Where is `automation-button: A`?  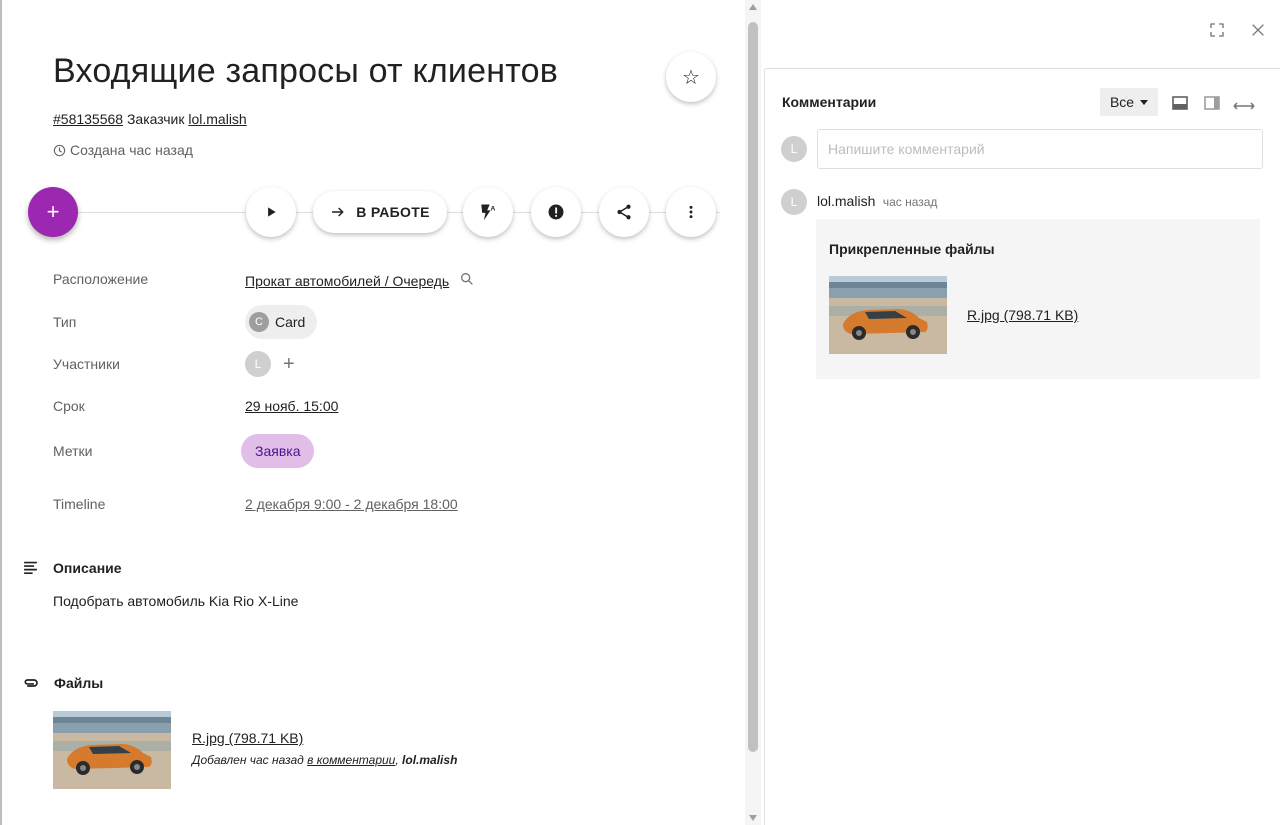 automation-button: A is located at coordinates (488, 212).